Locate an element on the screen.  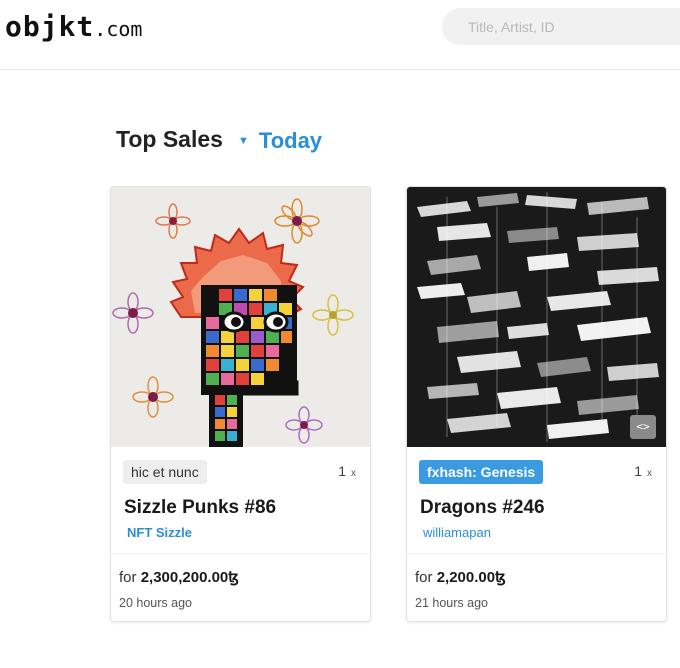
price-value: 2,300,200.00ꜩ is located at coordinates (189, 577).